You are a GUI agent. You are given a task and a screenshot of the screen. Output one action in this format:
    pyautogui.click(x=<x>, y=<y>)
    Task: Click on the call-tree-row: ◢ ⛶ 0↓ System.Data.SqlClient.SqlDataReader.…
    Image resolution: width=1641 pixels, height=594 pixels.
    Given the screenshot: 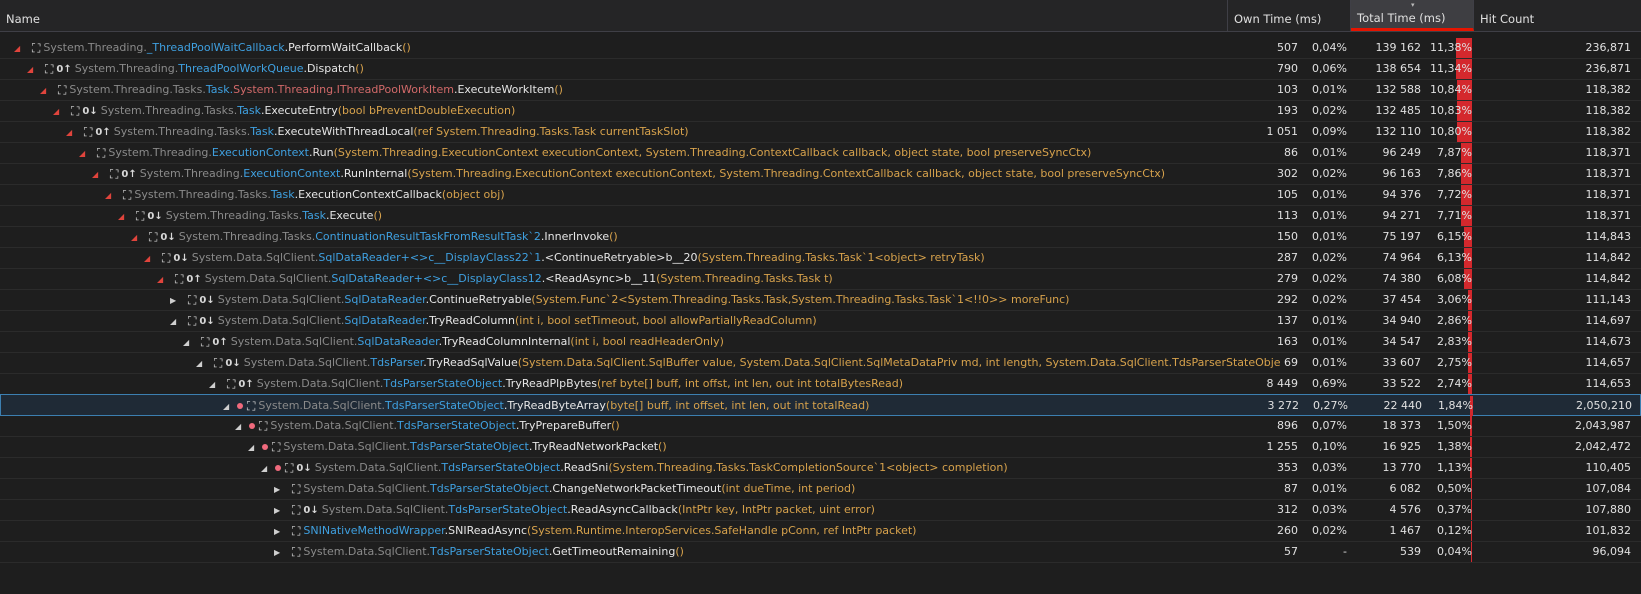 What is the action you would take?
    pyautogui.click(x=820, y=321)
    